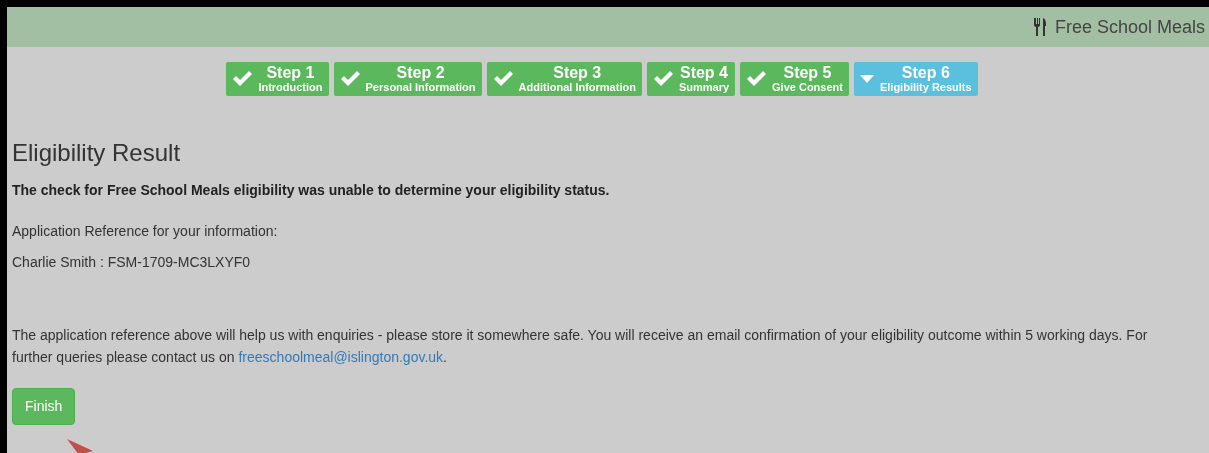  What do you see at coordinates (290, 87) in the screenshot?
I see `step-subtitle: Introduction` at bounding box center [290, 87].